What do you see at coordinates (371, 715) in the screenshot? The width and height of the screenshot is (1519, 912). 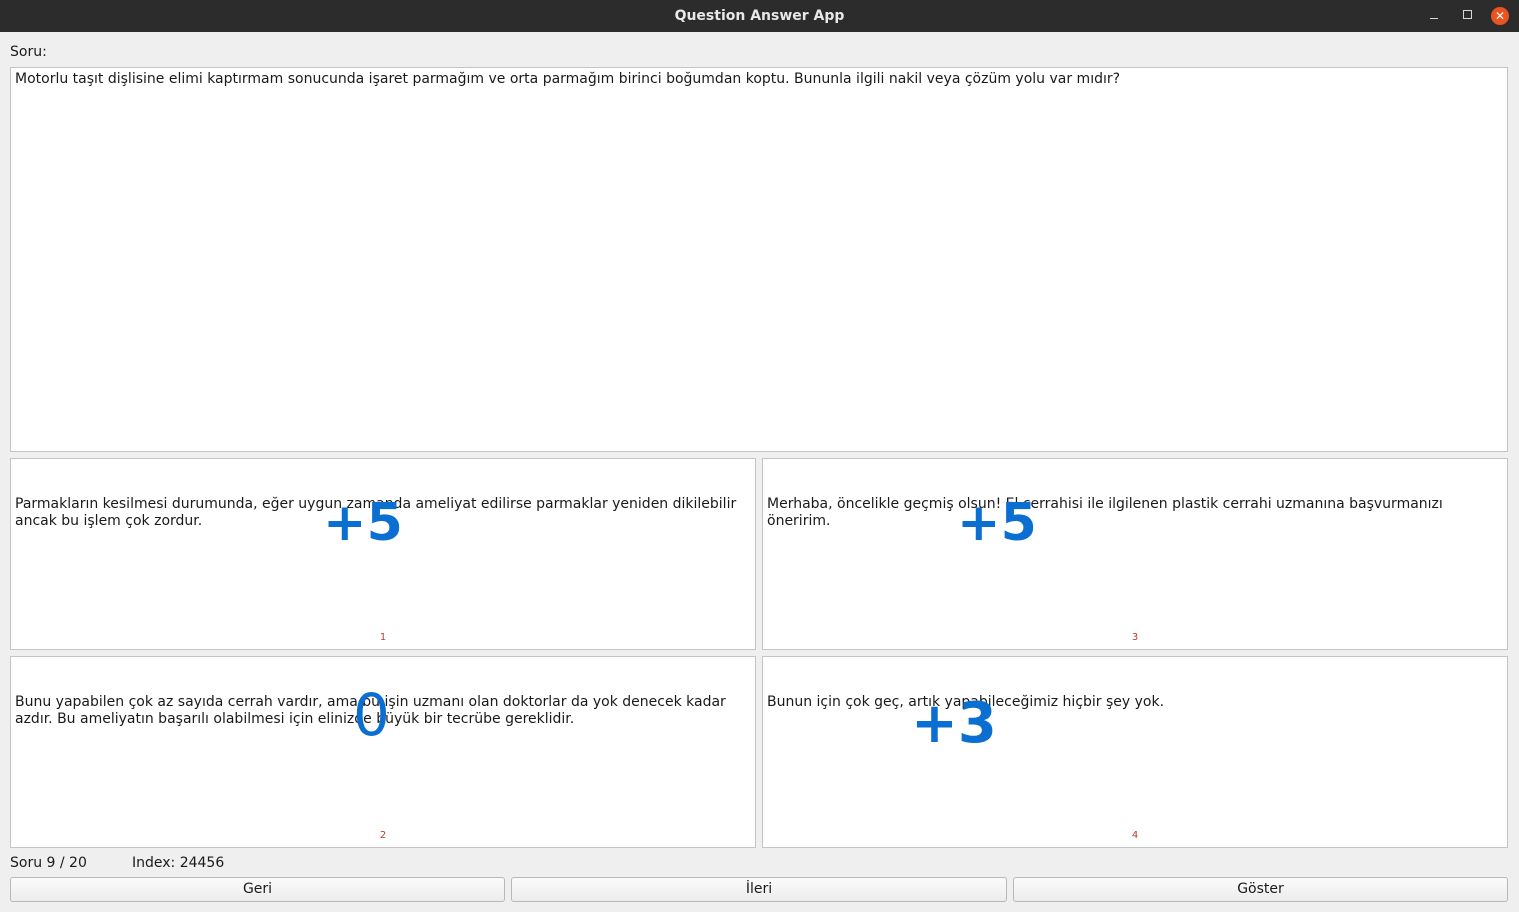 I see `score-annotation-2: 0` at bounding box center [371, 715].